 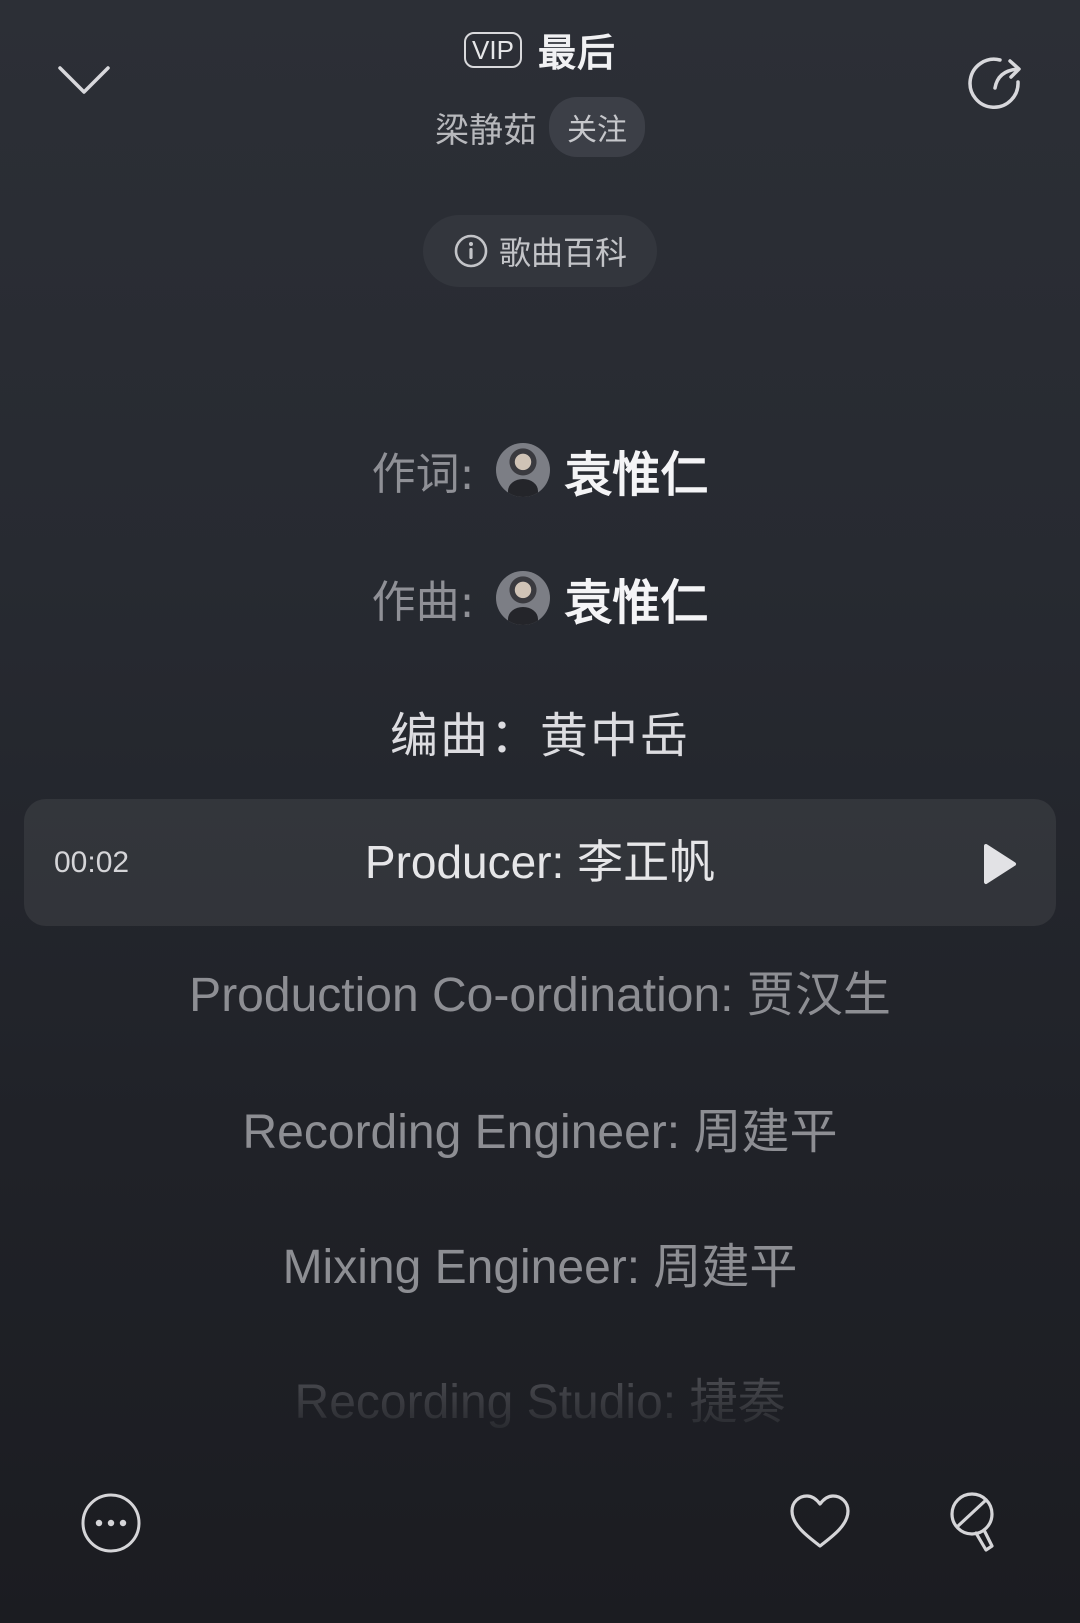 I want to click on lyricist-name: 袁惟仁, so click(x=636, y=470).